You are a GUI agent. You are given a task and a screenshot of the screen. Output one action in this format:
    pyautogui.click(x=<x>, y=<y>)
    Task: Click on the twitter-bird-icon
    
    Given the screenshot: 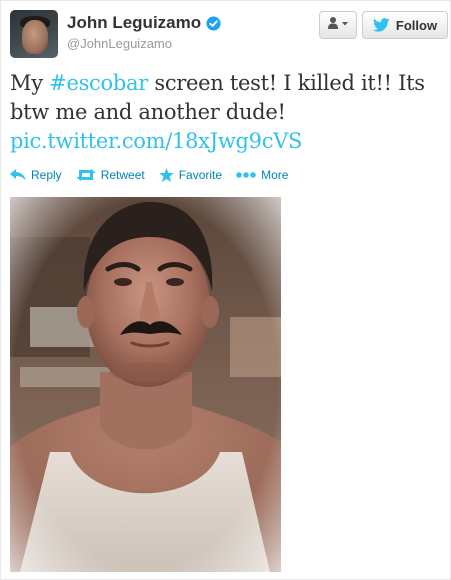 What is the action you would take?
    pyautogui.click(x=381, y=25)
    